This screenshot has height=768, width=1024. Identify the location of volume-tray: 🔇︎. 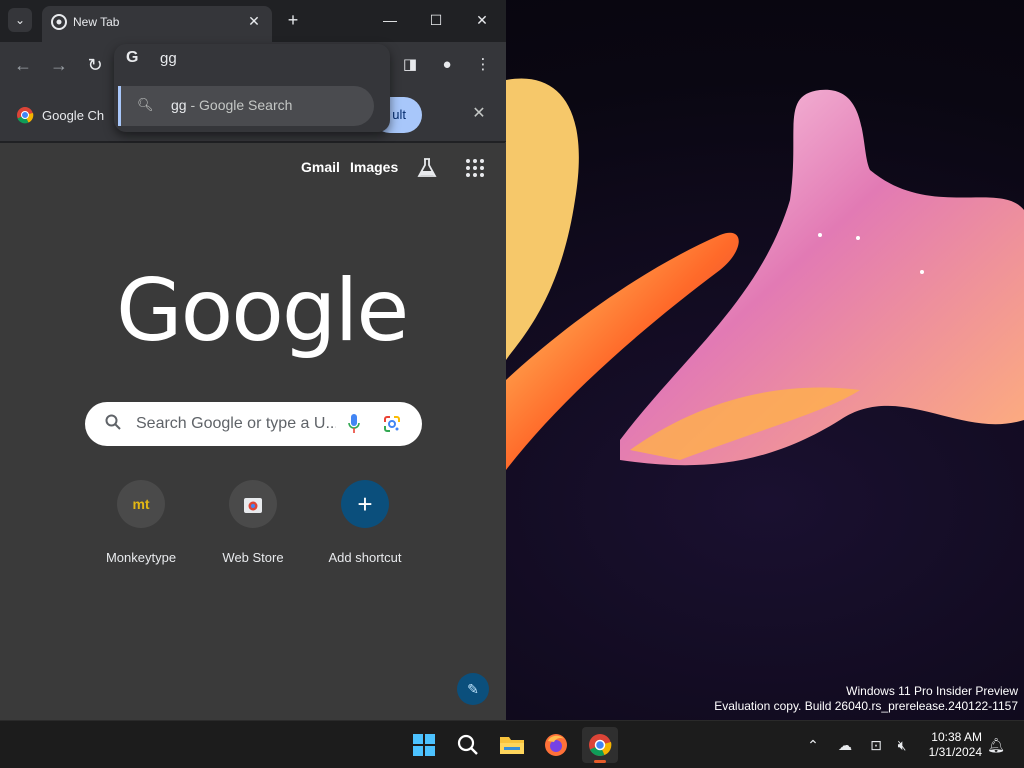
(902, 745).